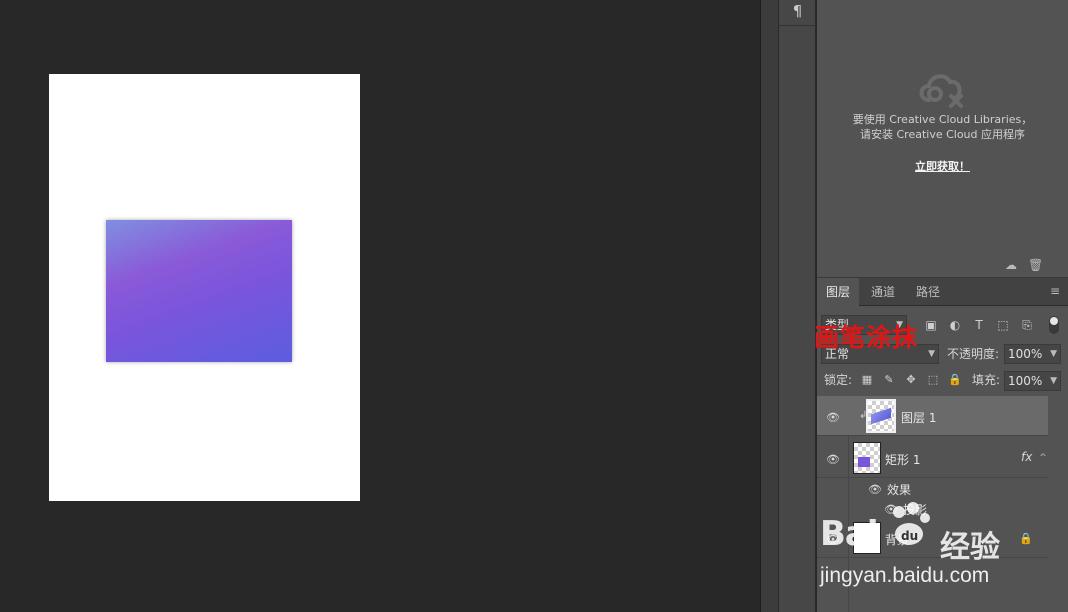  I want to click on opacity-value: 100%, so click(1025, 354).